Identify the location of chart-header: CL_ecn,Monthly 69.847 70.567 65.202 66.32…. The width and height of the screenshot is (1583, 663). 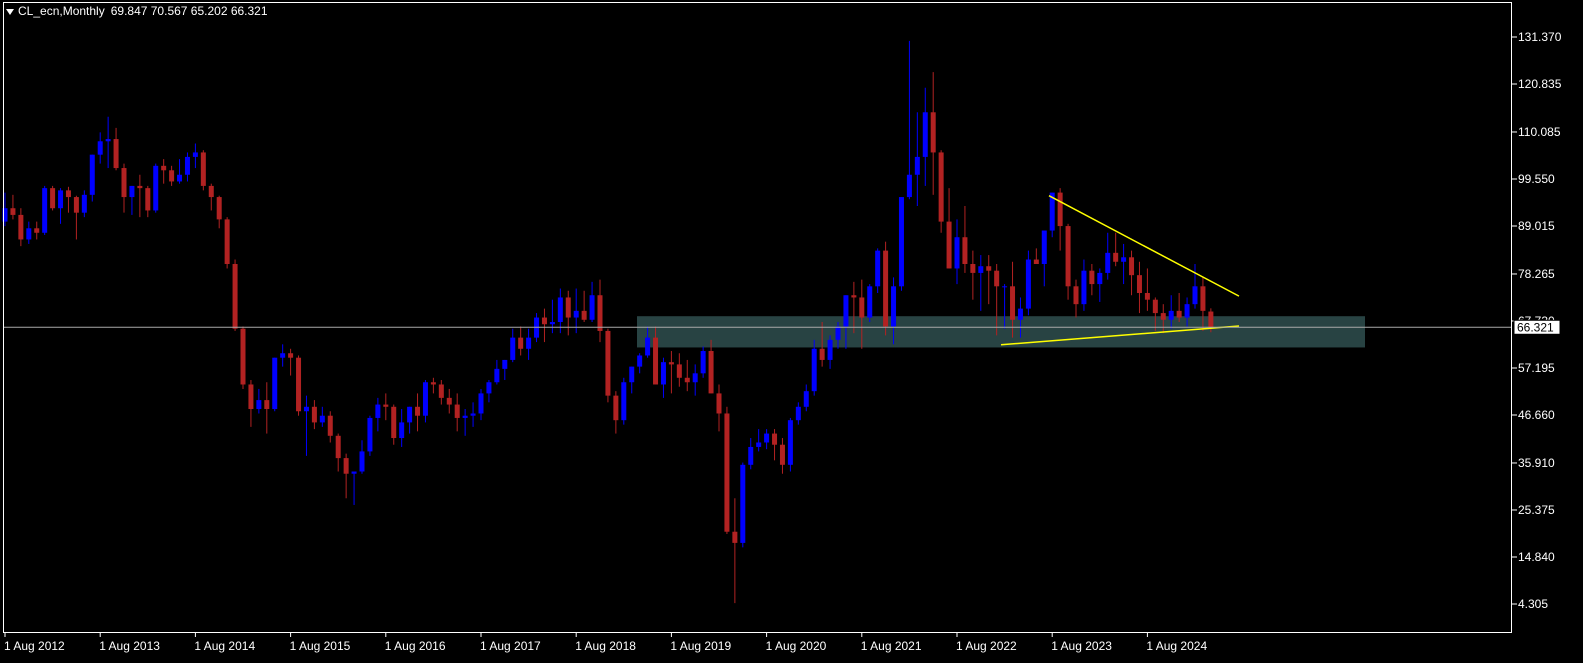
(137, 11).